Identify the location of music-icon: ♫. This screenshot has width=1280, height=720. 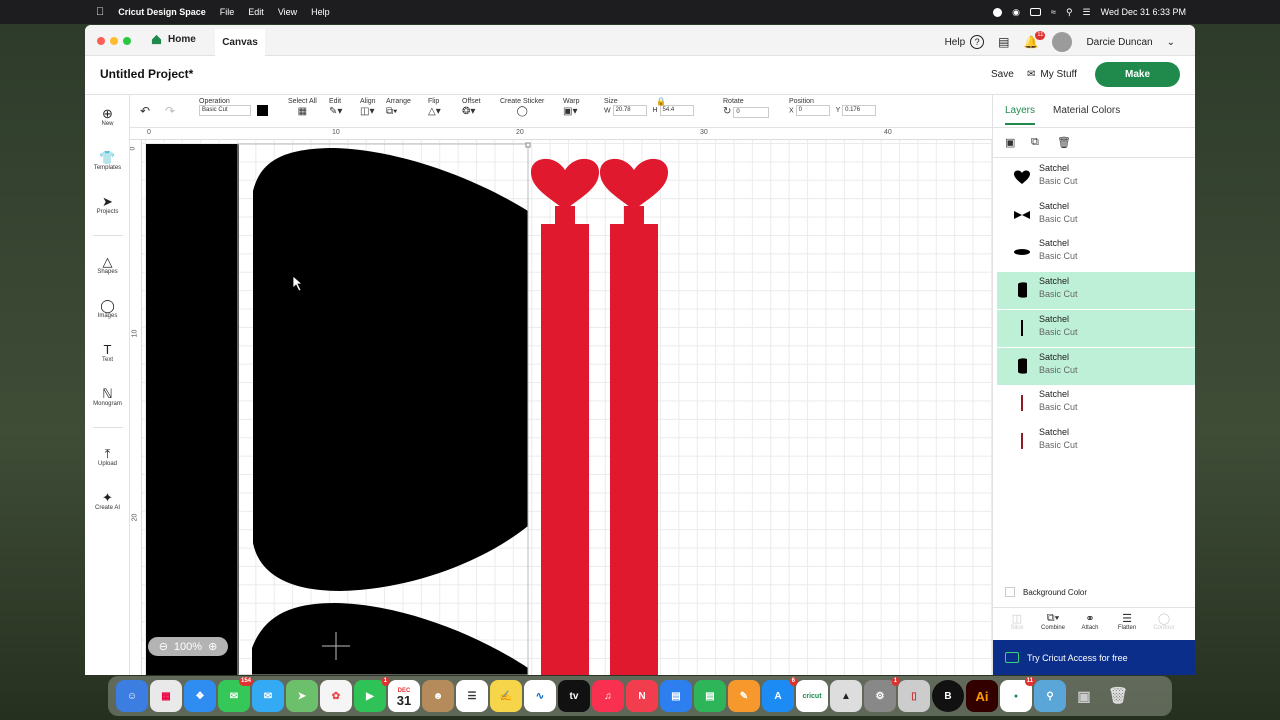
(608, 696).